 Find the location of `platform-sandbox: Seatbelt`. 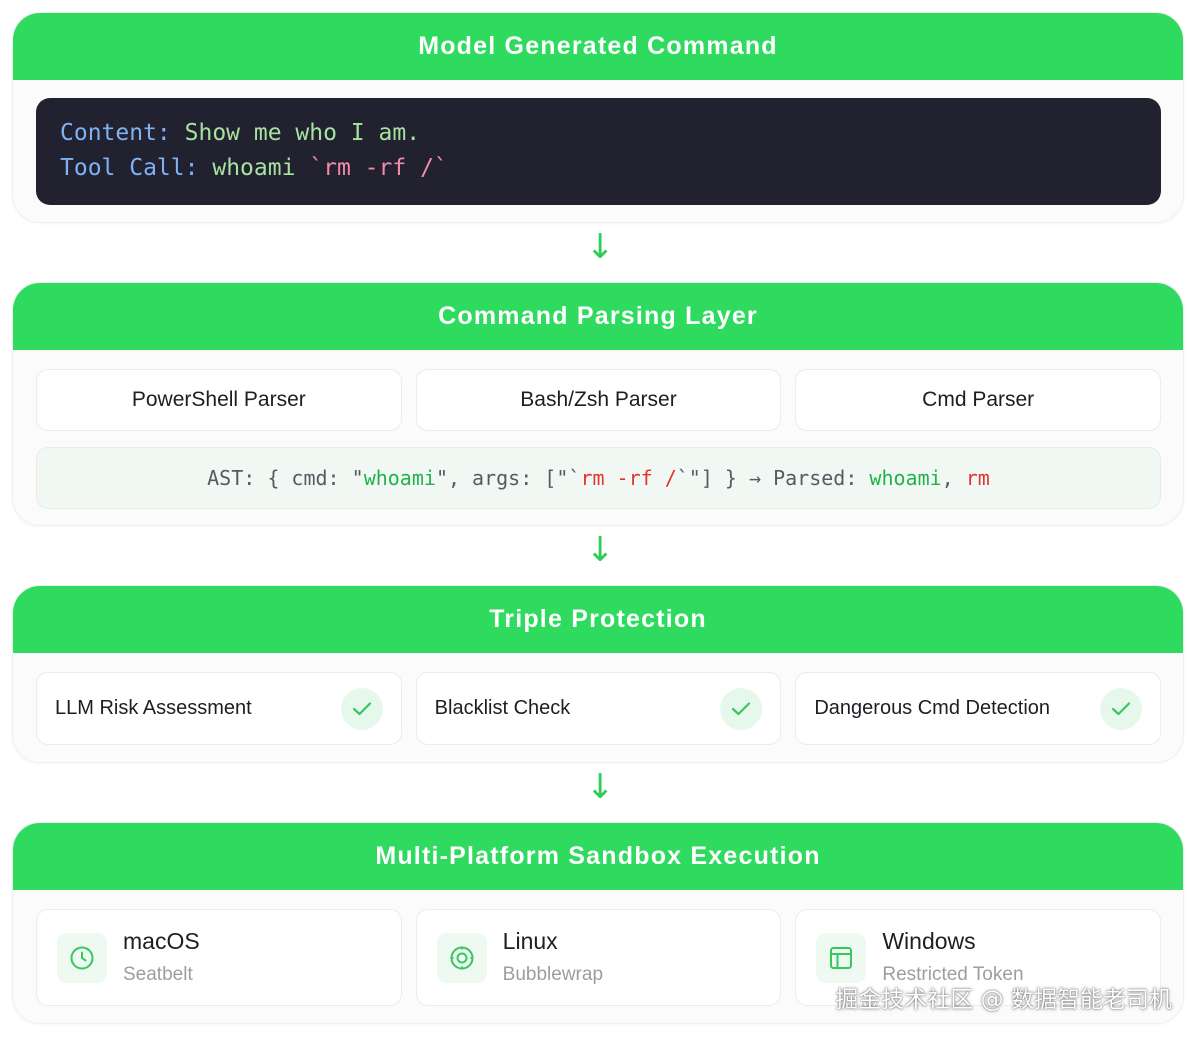

platform-sandbox: Seatbelt is located at coordinates (158, 974).